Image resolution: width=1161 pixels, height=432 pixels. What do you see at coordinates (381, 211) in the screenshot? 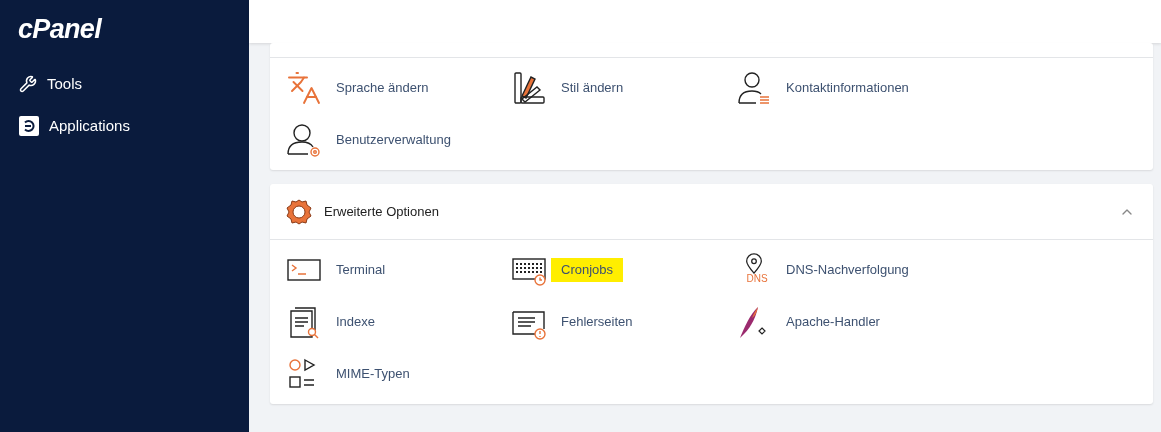
I see `section-title: Erweiterte Optionen` at bounding box center [381, 211].